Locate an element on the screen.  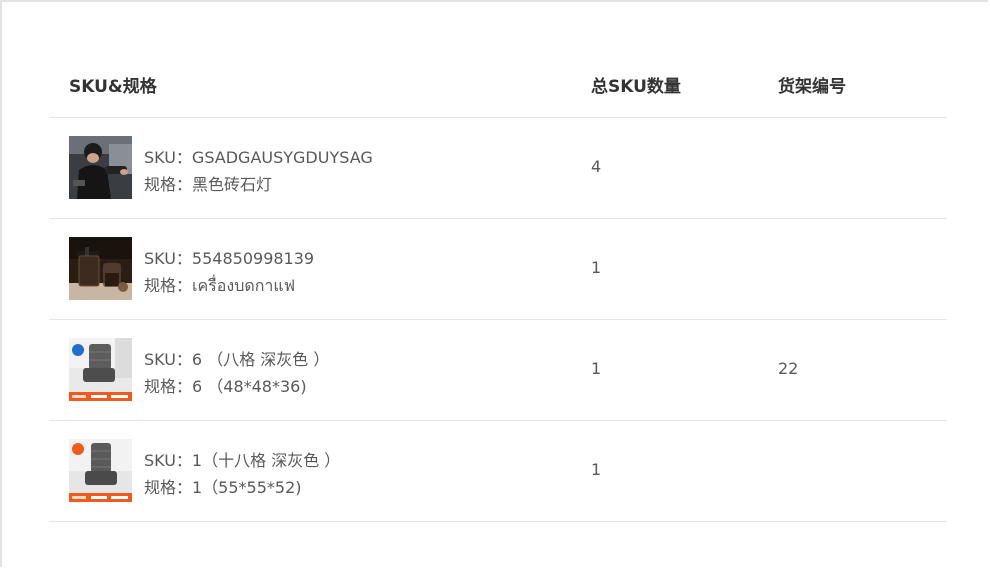
header-sku-spec: SKU&规格 is located at coordinates (113, 87).